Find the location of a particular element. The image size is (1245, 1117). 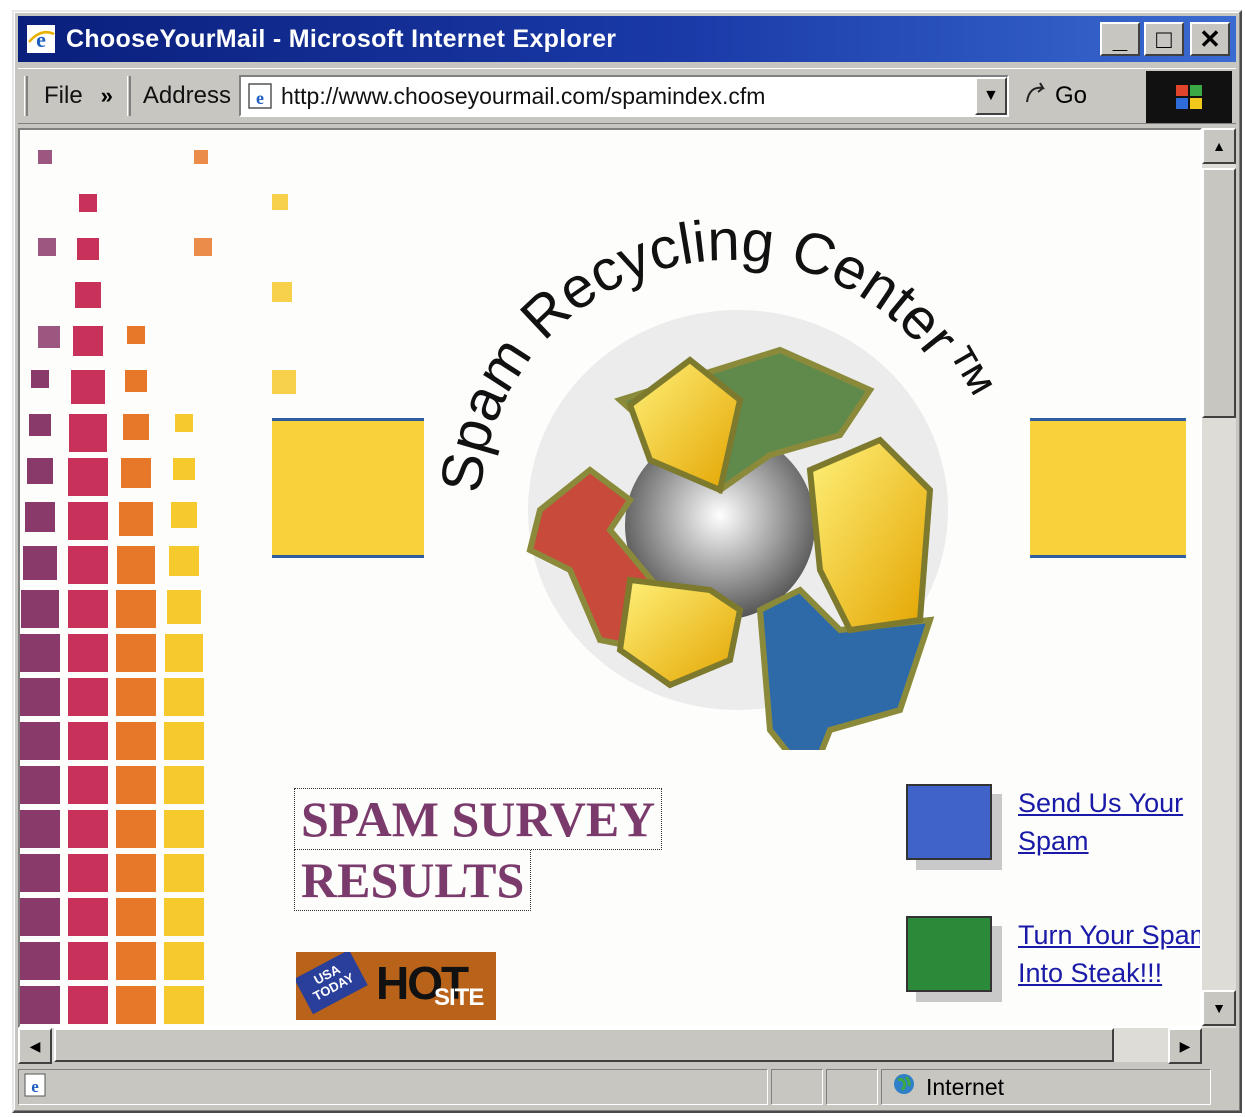

ie-status-icon: e is located at coordinates (36, 1087).